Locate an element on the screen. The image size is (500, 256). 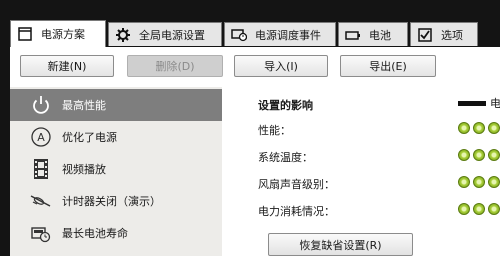
pen-icon is located at coordinates (41, 201).